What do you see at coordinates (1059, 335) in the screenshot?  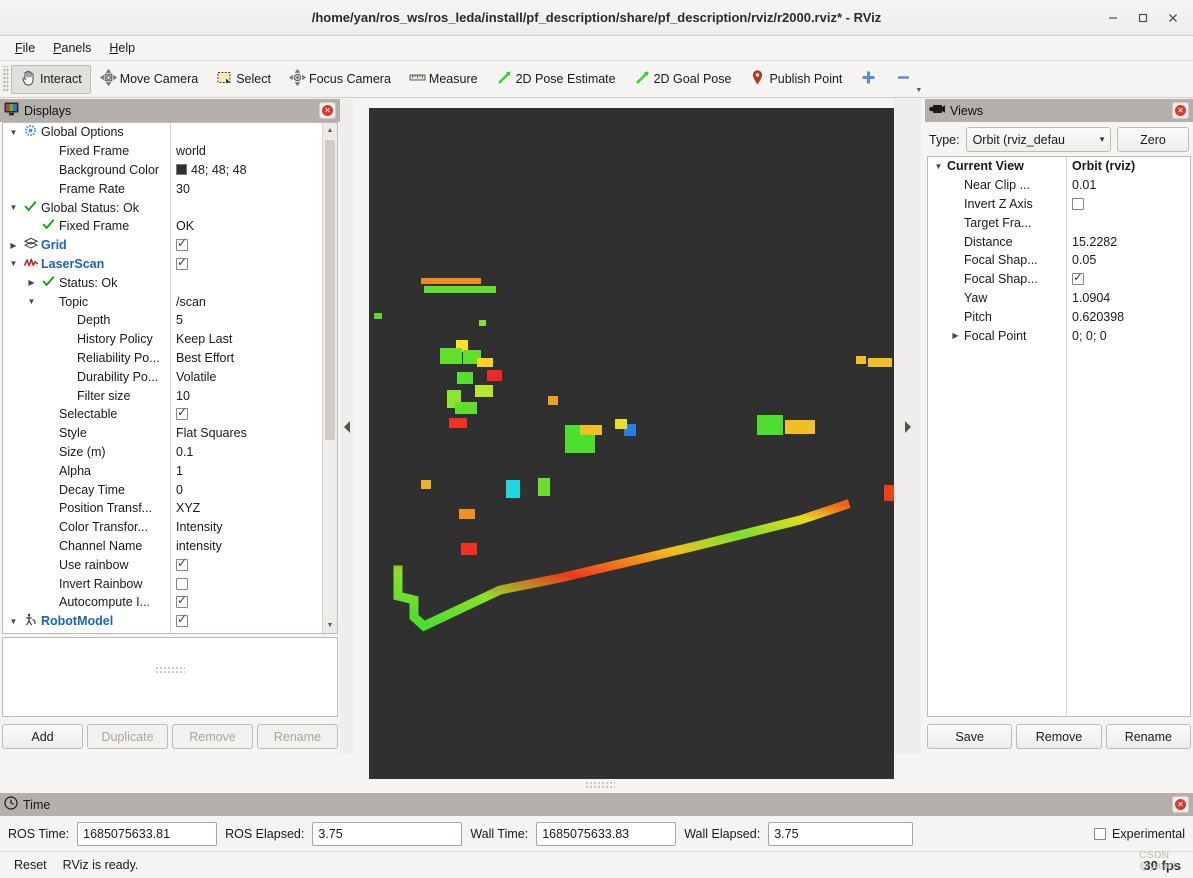 I see `views-tree-row: ▶ Focal Point 0; 0; 0` at bounding box center [1059, 335].